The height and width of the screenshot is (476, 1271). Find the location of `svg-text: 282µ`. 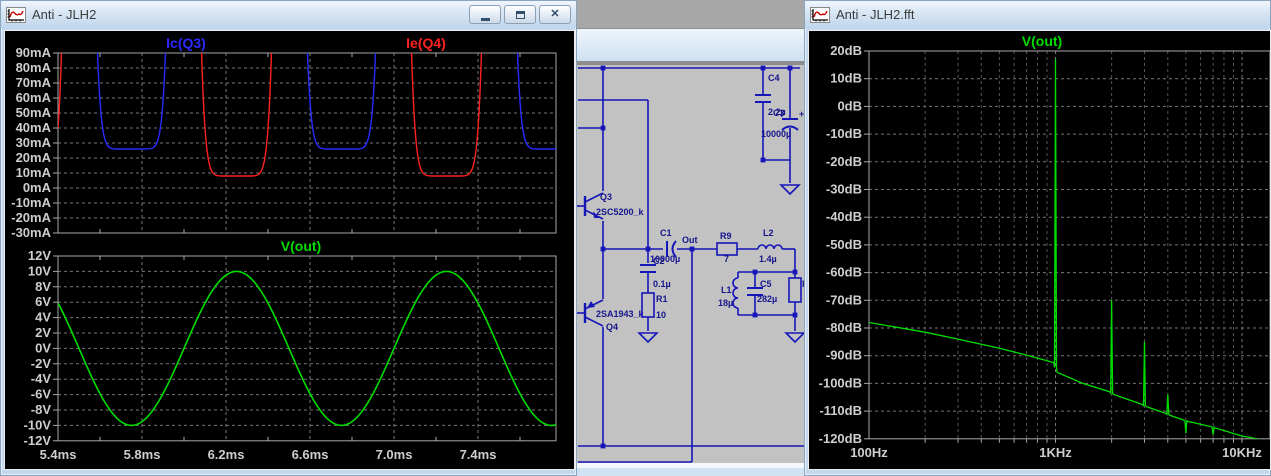

svg-text: 282µ is located at coordinates (767, 299).